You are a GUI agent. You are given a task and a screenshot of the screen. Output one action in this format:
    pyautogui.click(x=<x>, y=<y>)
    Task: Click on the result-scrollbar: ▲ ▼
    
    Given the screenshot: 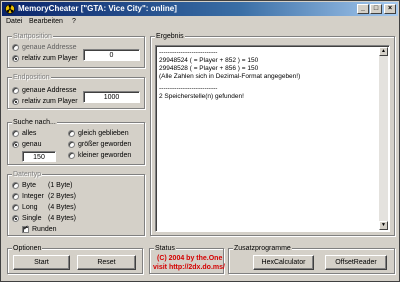 What is the action you would take?
    pyautogui.click(x=383, y=138)
    